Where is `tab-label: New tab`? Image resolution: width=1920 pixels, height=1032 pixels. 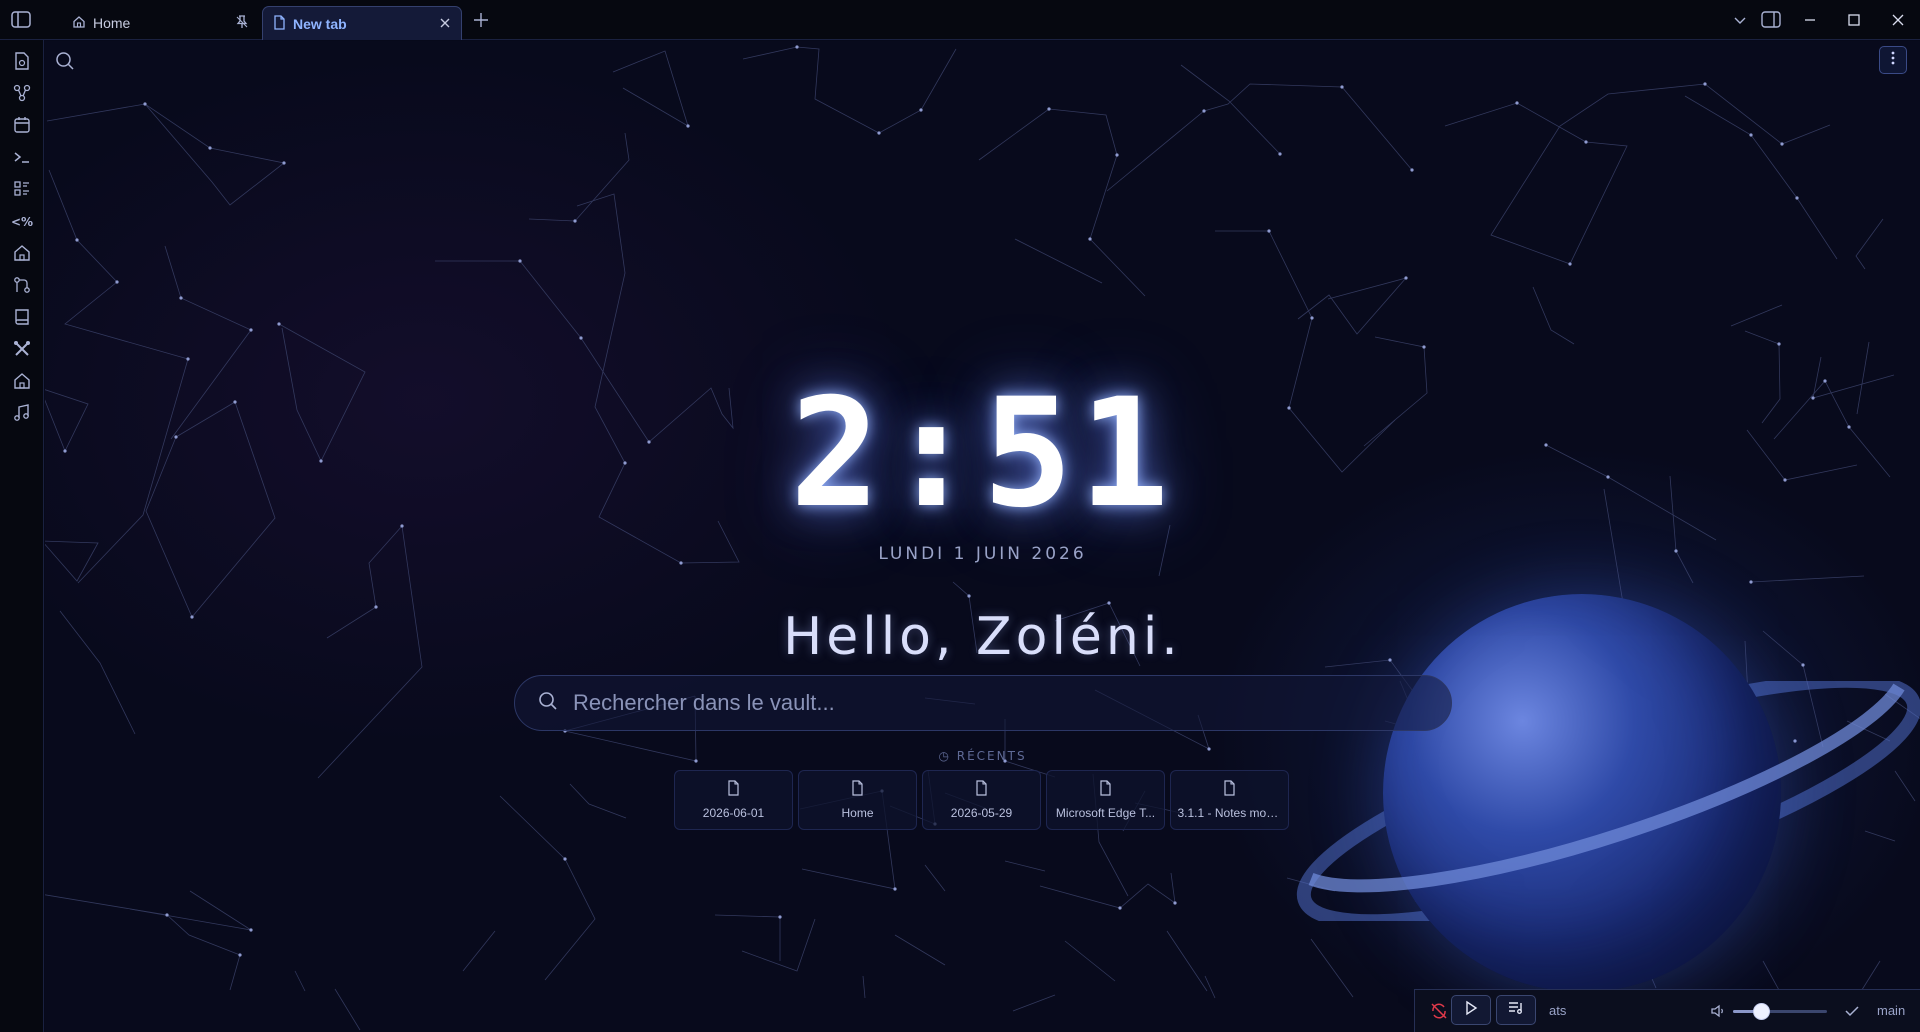
tab-label: New tab is located at coordinates (320, 23).